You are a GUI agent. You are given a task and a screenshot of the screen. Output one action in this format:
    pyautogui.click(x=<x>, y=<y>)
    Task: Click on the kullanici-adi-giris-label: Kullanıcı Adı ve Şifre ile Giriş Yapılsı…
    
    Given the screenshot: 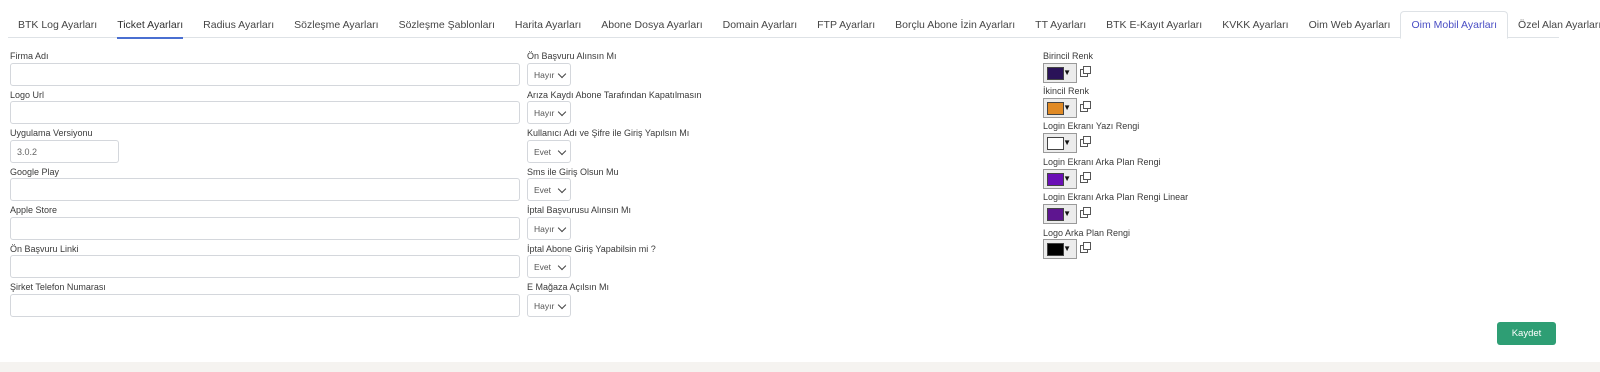 What is the action you would take?
    pyautogui.click(x=608, y=133)
    